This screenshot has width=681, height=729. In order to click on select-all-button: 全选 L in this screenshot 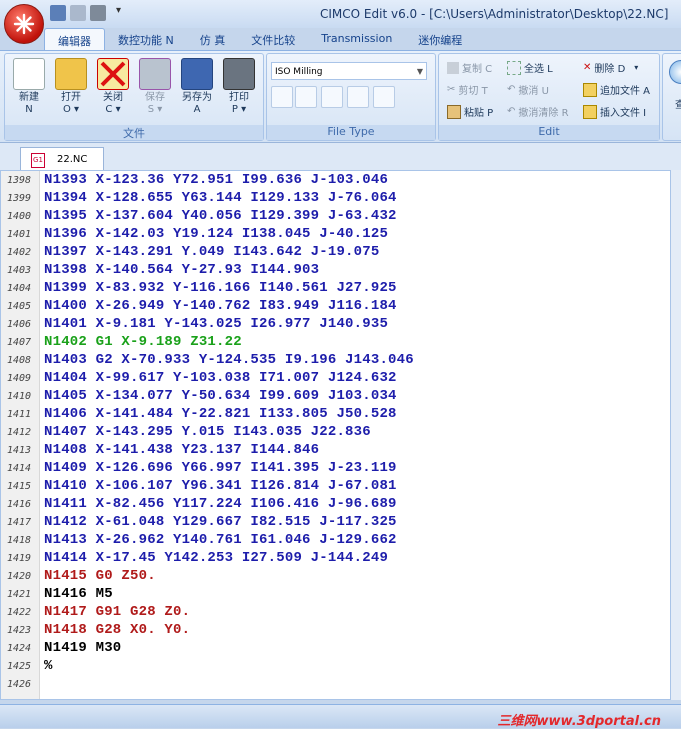, I will do `click(530, 67)`.